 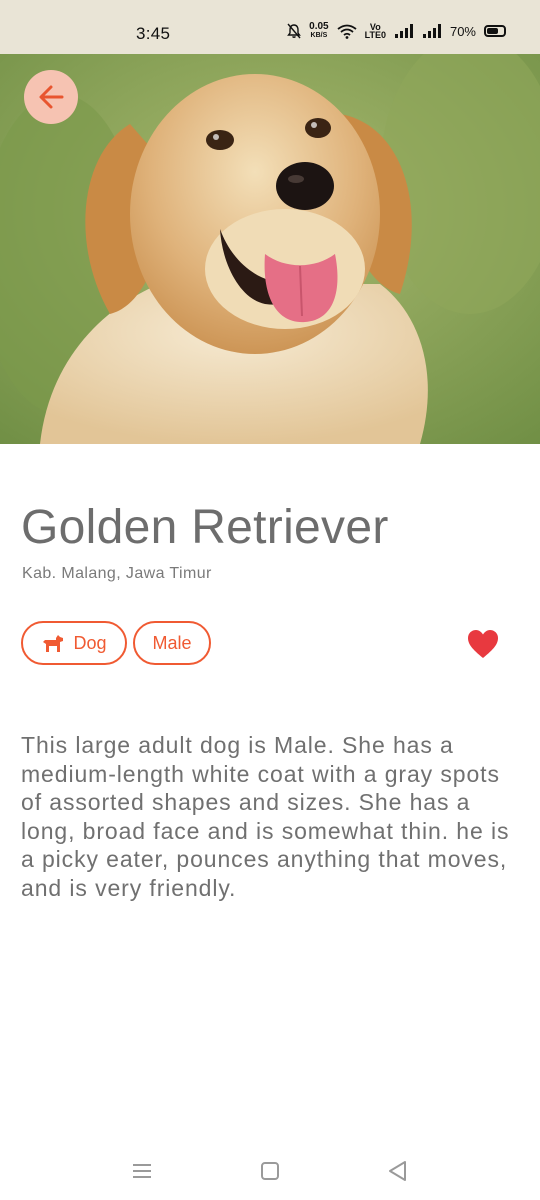 I want to click on pet-location: Kab. Malang, Jawa Timur, so click(x=117, y=573).